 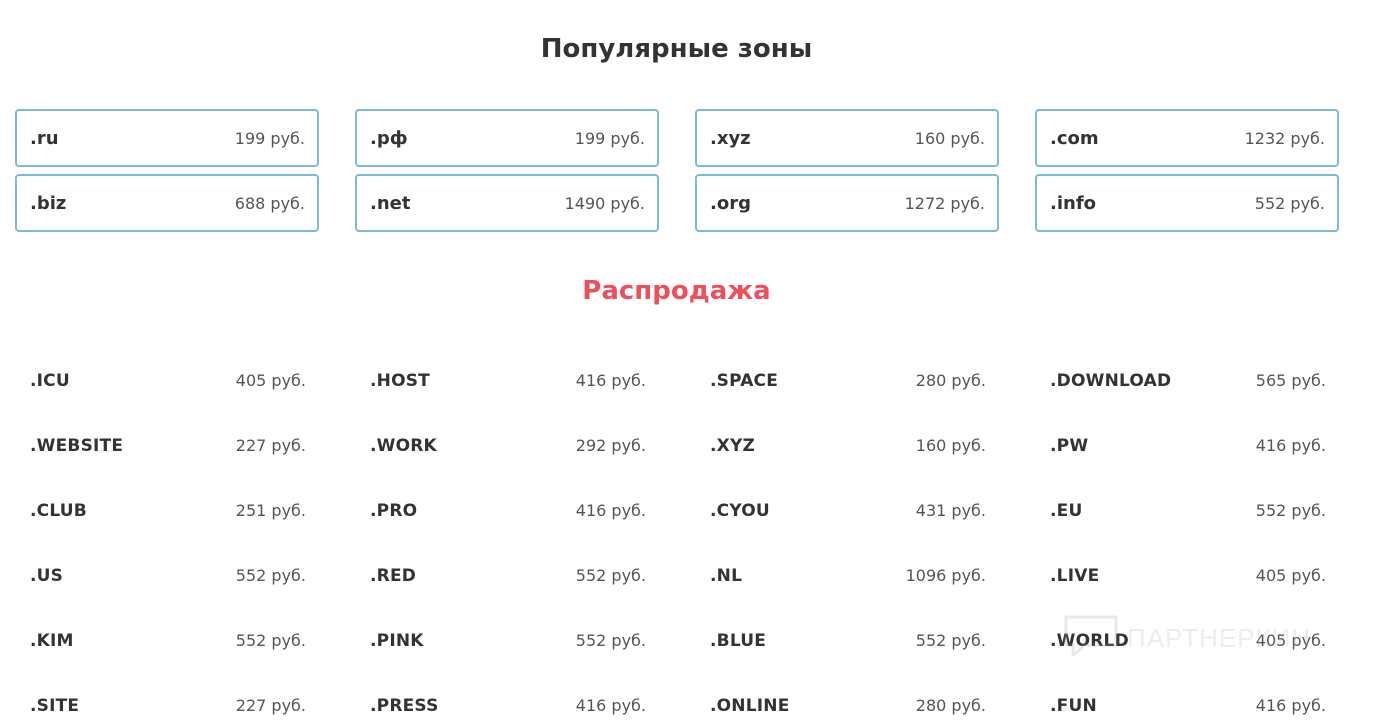 What do you see at coordinates (847, 203) in the screenshot?
I see `zone-card-org: .org 1272 руб.` at bounding box center [847, 203].